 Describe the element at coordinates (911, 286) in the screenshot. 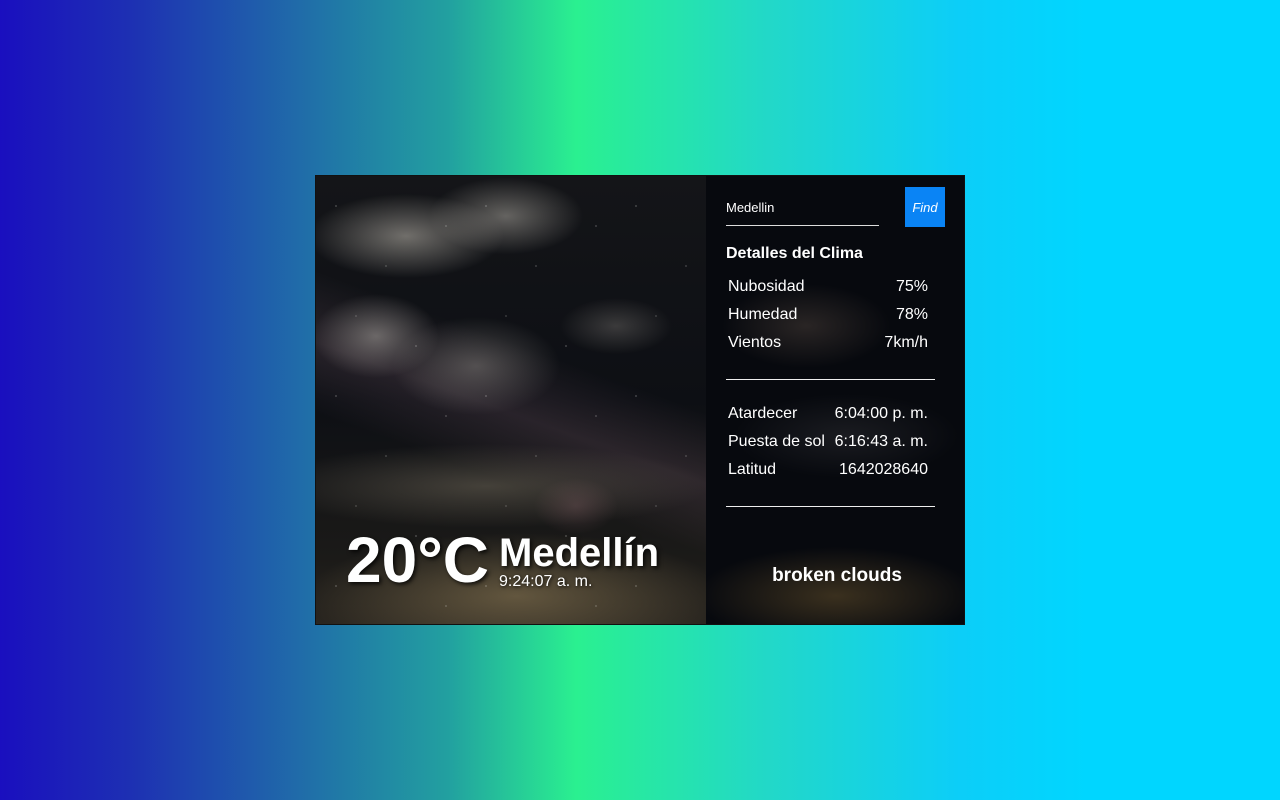

I see `detail-value: 75%` at that location.